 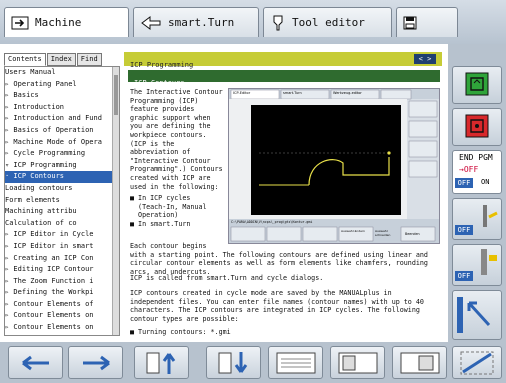 What do you see at coordinates (490, 216) in the screenshot?
I see `tool-icon` at bounding box center [490, 216].